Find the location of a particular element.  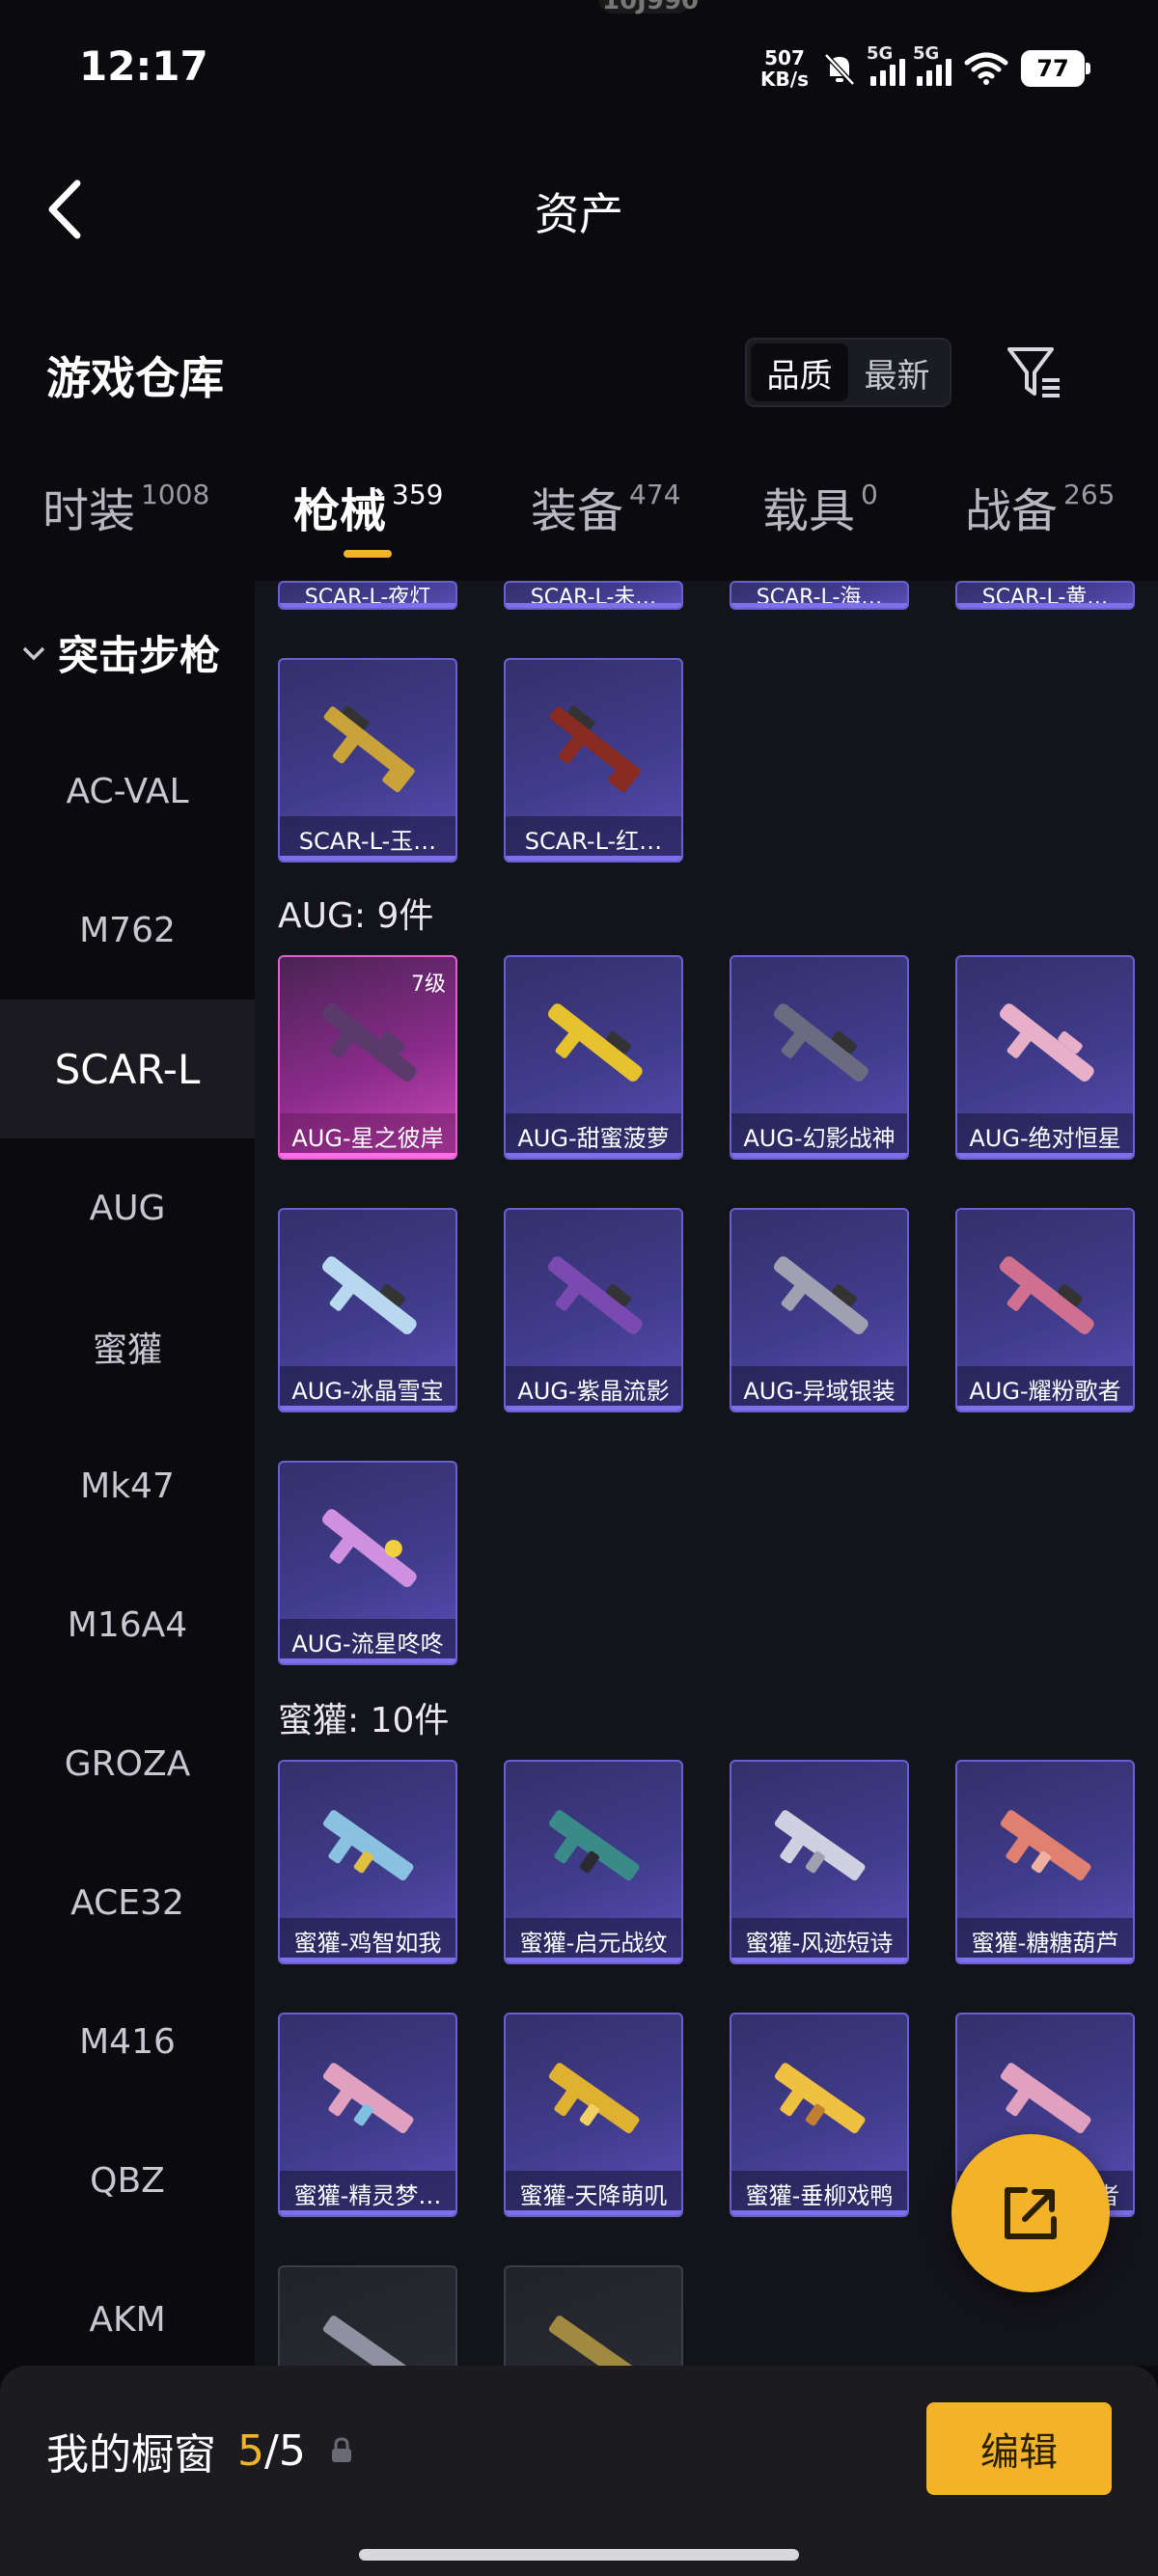

sidebar-item-ac-val: AC-VAL is located at coordinates (127, 791).